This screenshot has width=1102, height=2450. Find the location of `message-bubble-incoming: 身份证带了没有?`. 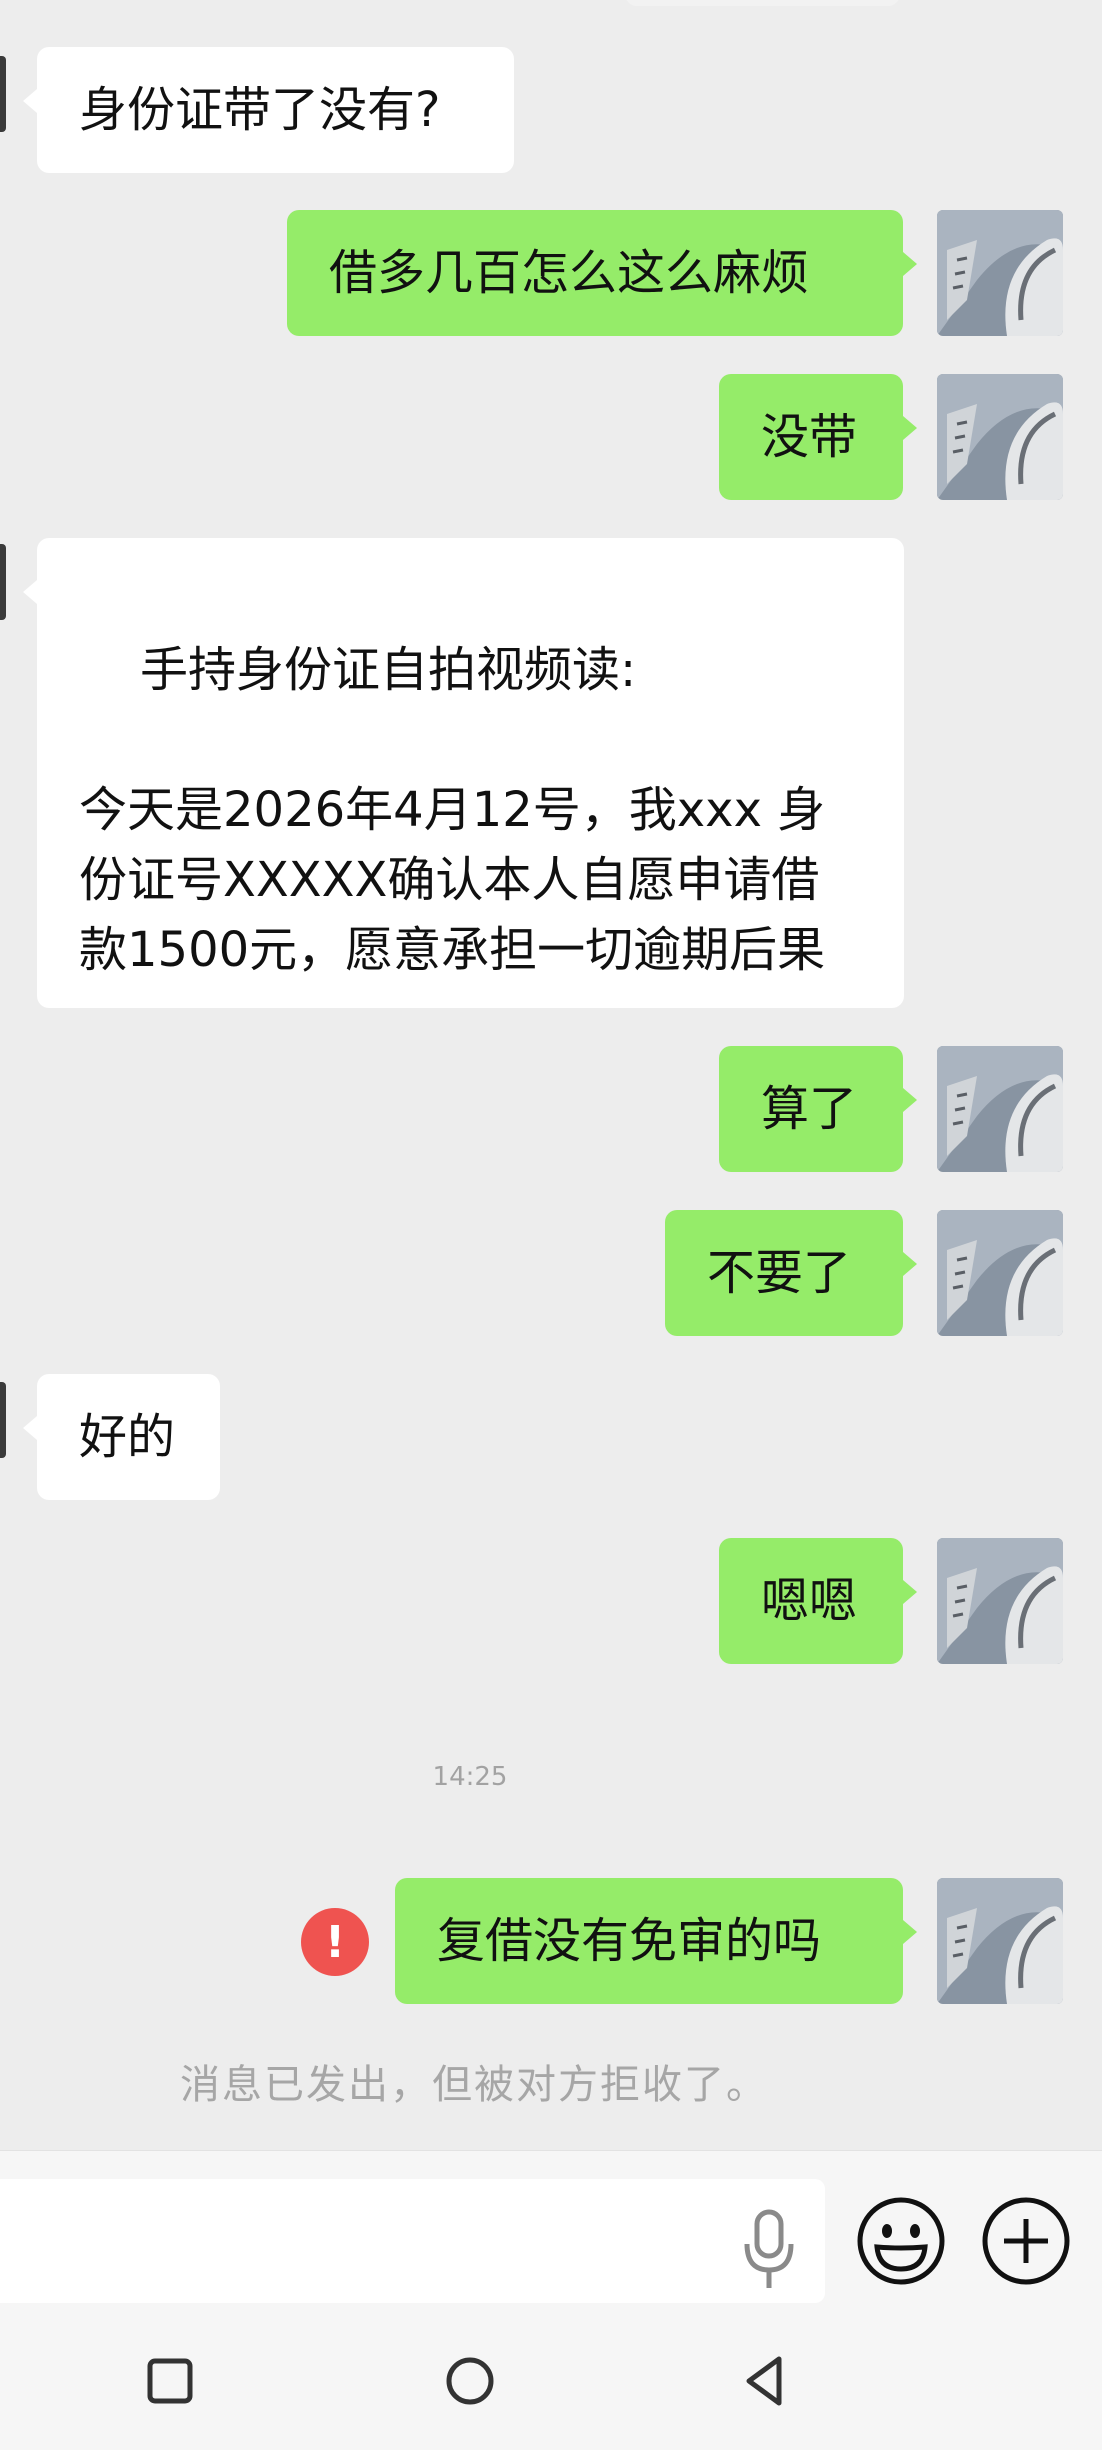

message-bubble-incoming: 身份证带了没有? is located at coordinates (268, 110).